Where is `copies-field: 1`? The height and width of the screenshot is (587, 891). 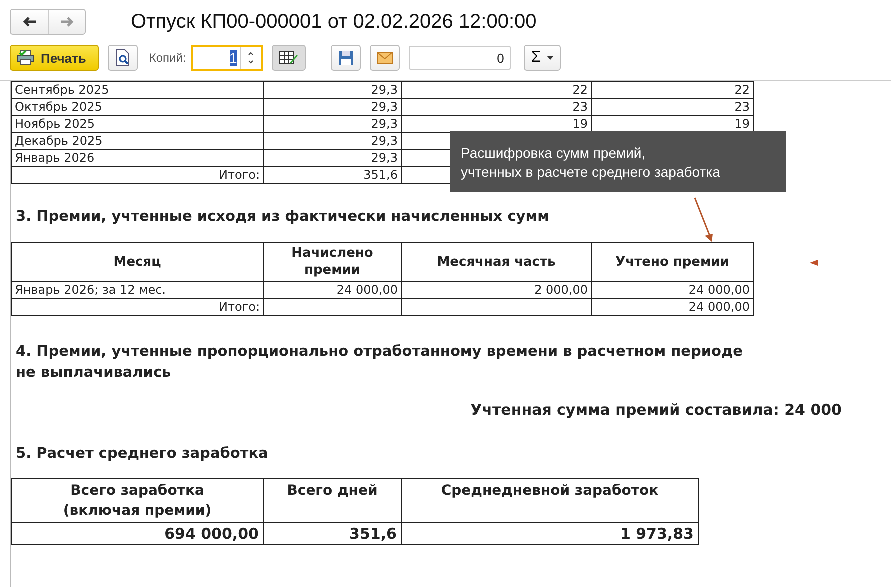
copies-field: 1 is located at coordinates (227, 58).